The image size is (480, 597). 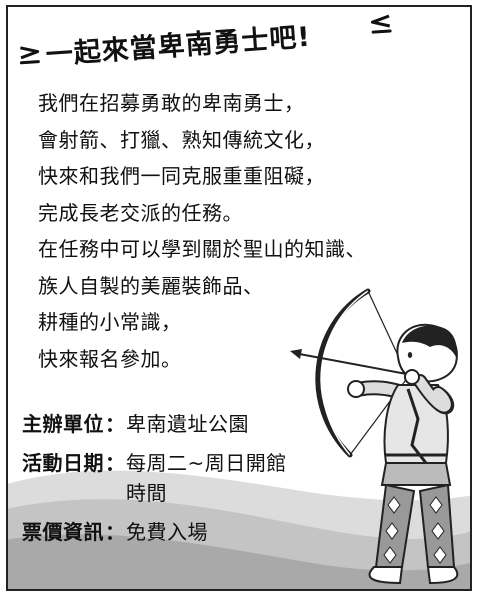 I want to click on description-line: 快來和我們一同克服重重阻礙，, so click(x=181, y=176).